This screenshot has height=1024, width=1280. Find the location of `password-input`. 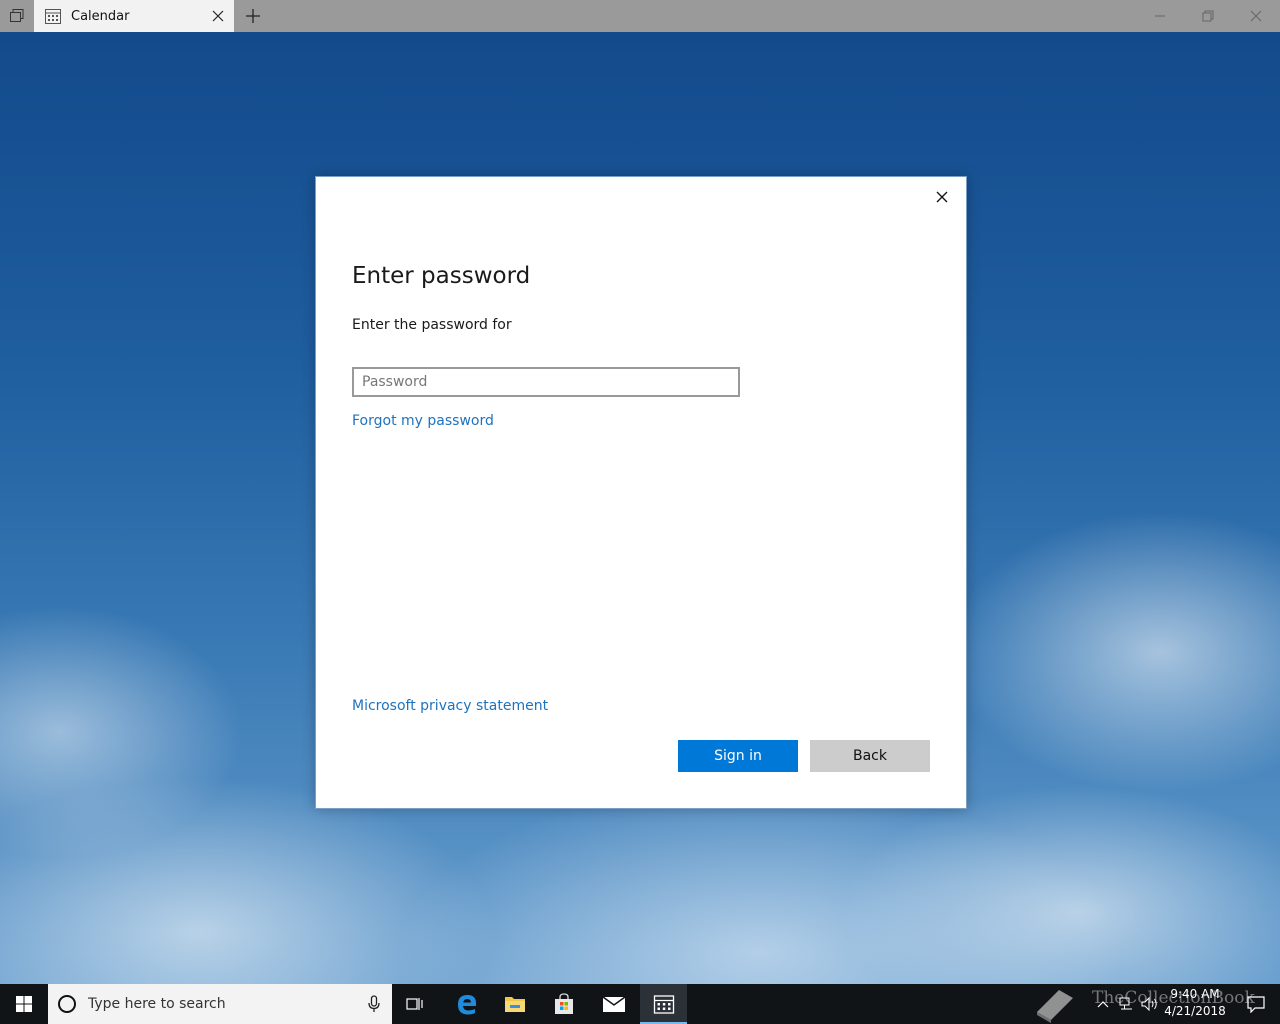

password-input is located at coordinates (546, 382).